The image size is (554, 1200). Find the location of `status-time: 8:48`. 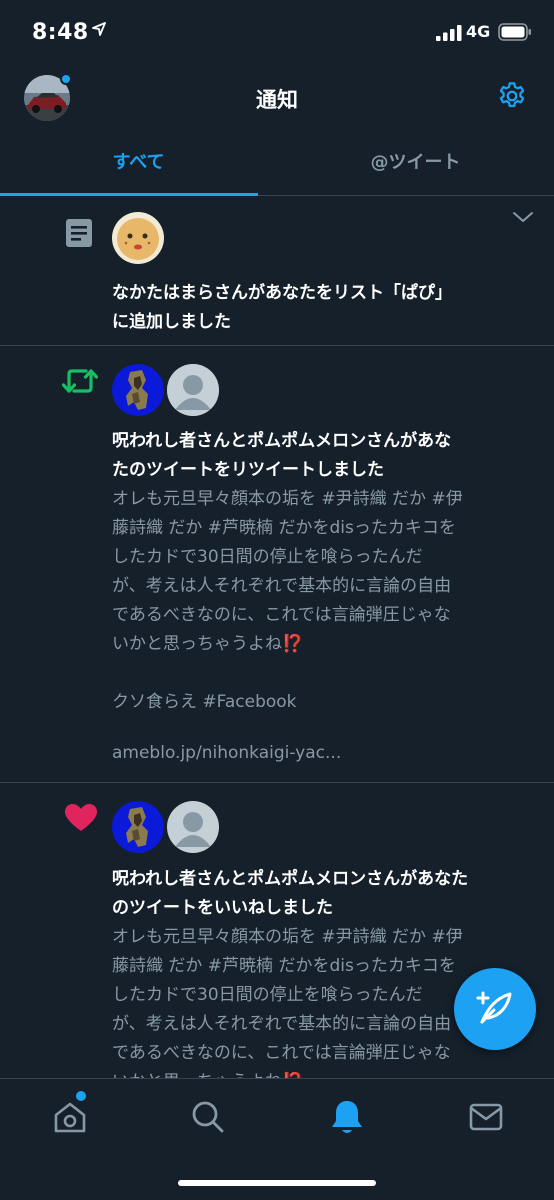

status-time: 8:48 is located at coordinates (60, 32).